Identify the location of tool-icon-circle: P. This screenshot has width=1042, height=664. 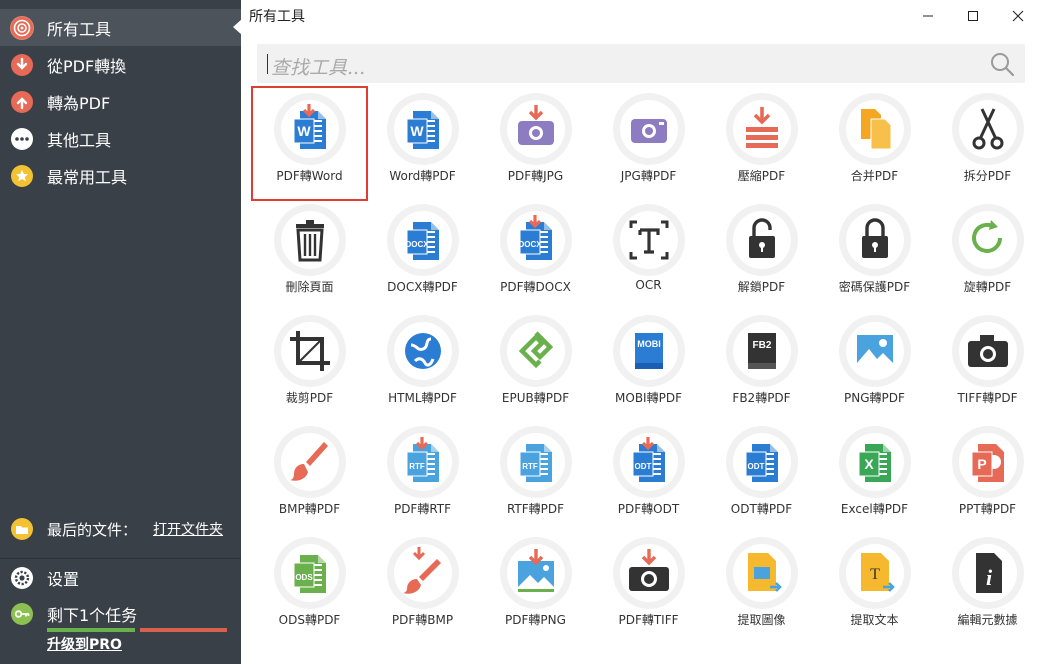
(988, 462).